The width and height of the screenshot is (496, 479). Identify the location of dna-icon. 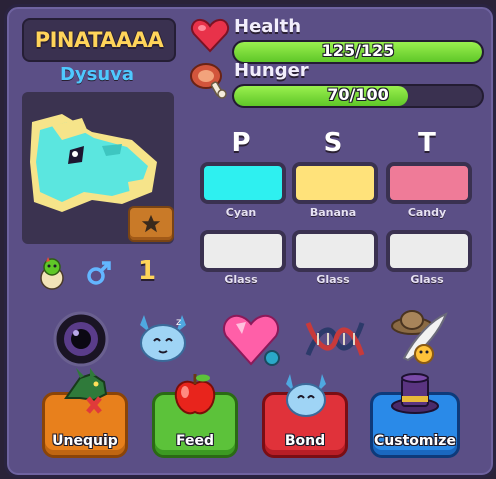
(335, 339).